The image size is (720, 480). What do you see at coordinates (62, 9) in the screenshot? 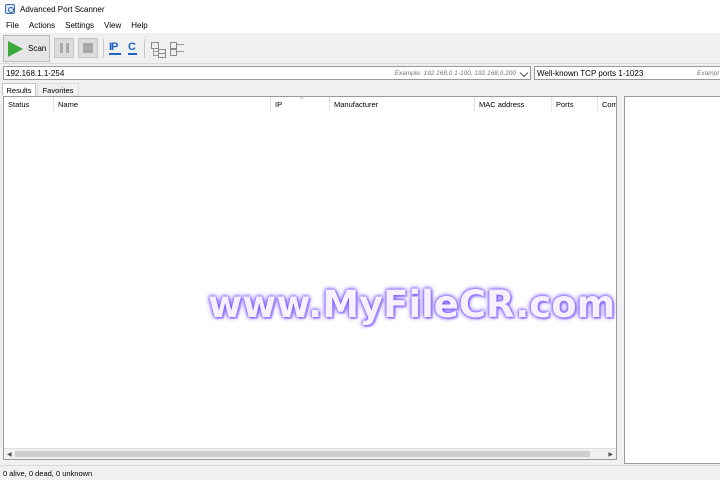
I see `window-title: Advanced Port Scanner` at bounding box center [62, 9].